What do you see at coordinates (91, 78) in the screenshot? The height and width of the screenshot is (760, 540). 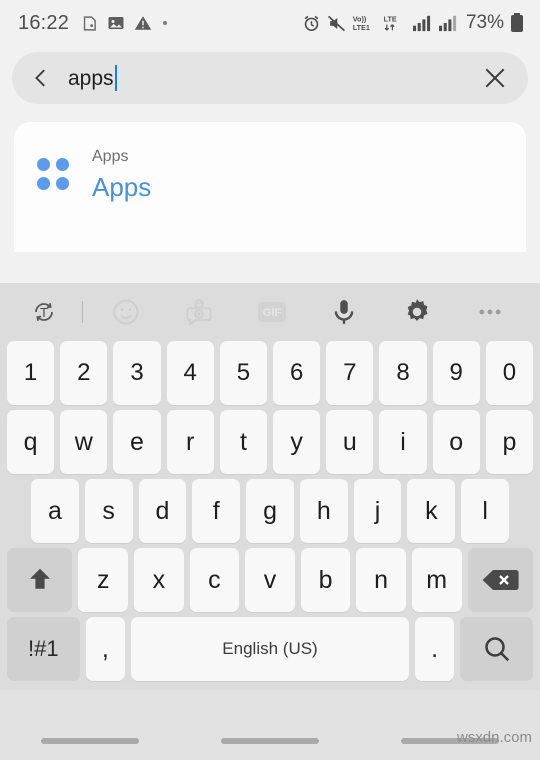 I see `search-input-value: apps` at bounding box center [91, 78].